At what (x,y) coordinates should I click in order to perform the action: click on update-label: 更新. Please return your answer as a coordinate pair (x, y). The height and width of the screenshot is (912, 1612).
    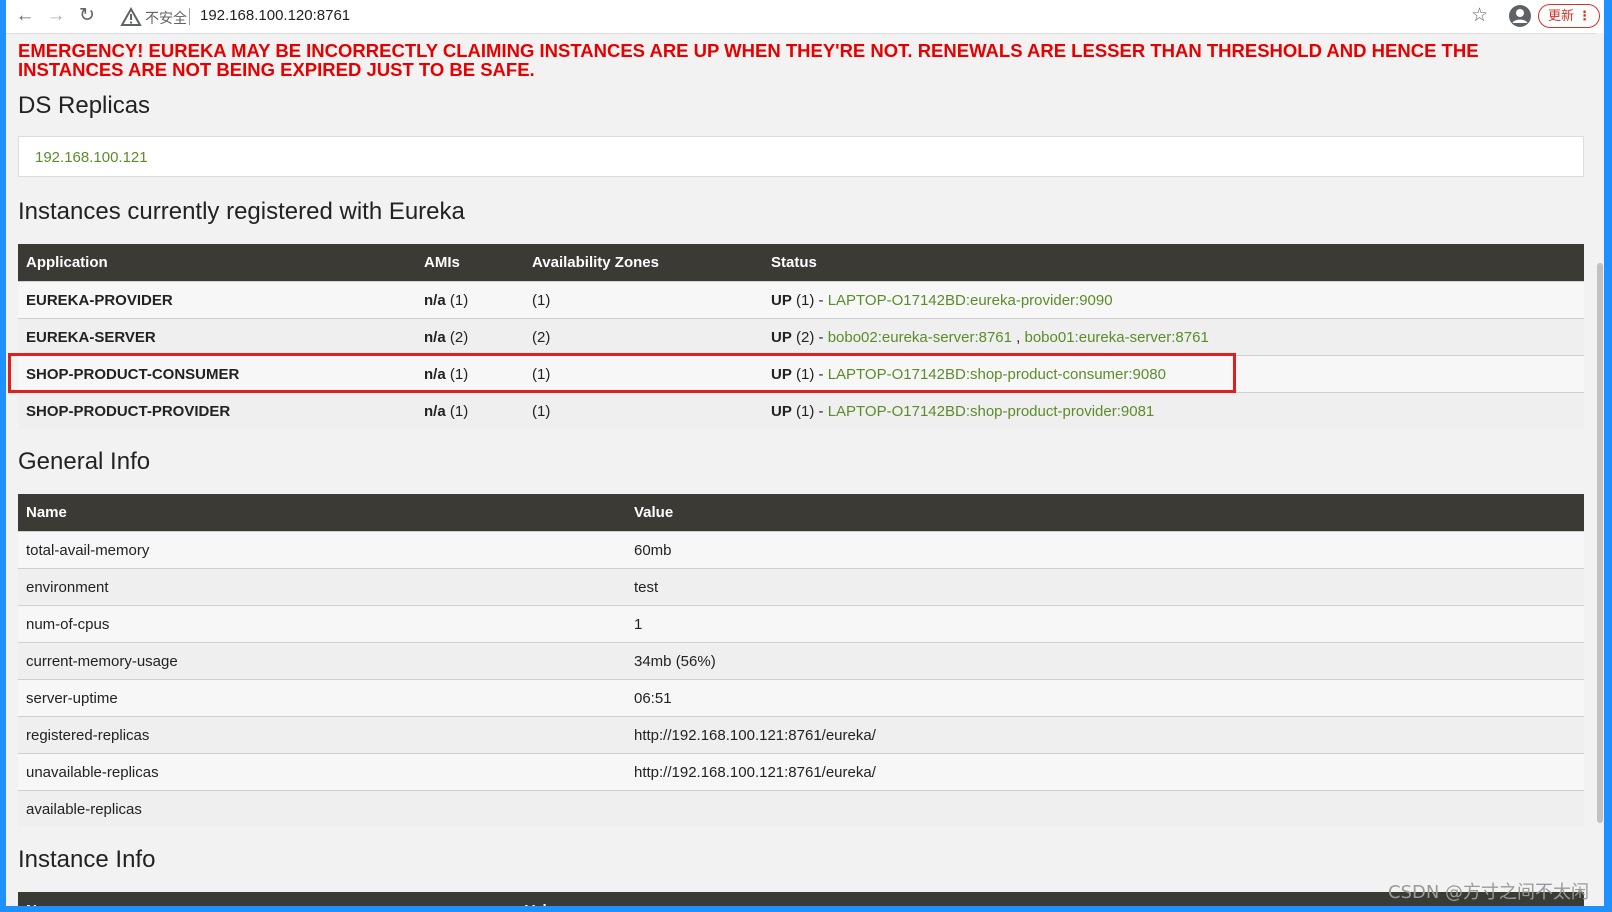
    Looking at the image, I should click on (1561, 15).